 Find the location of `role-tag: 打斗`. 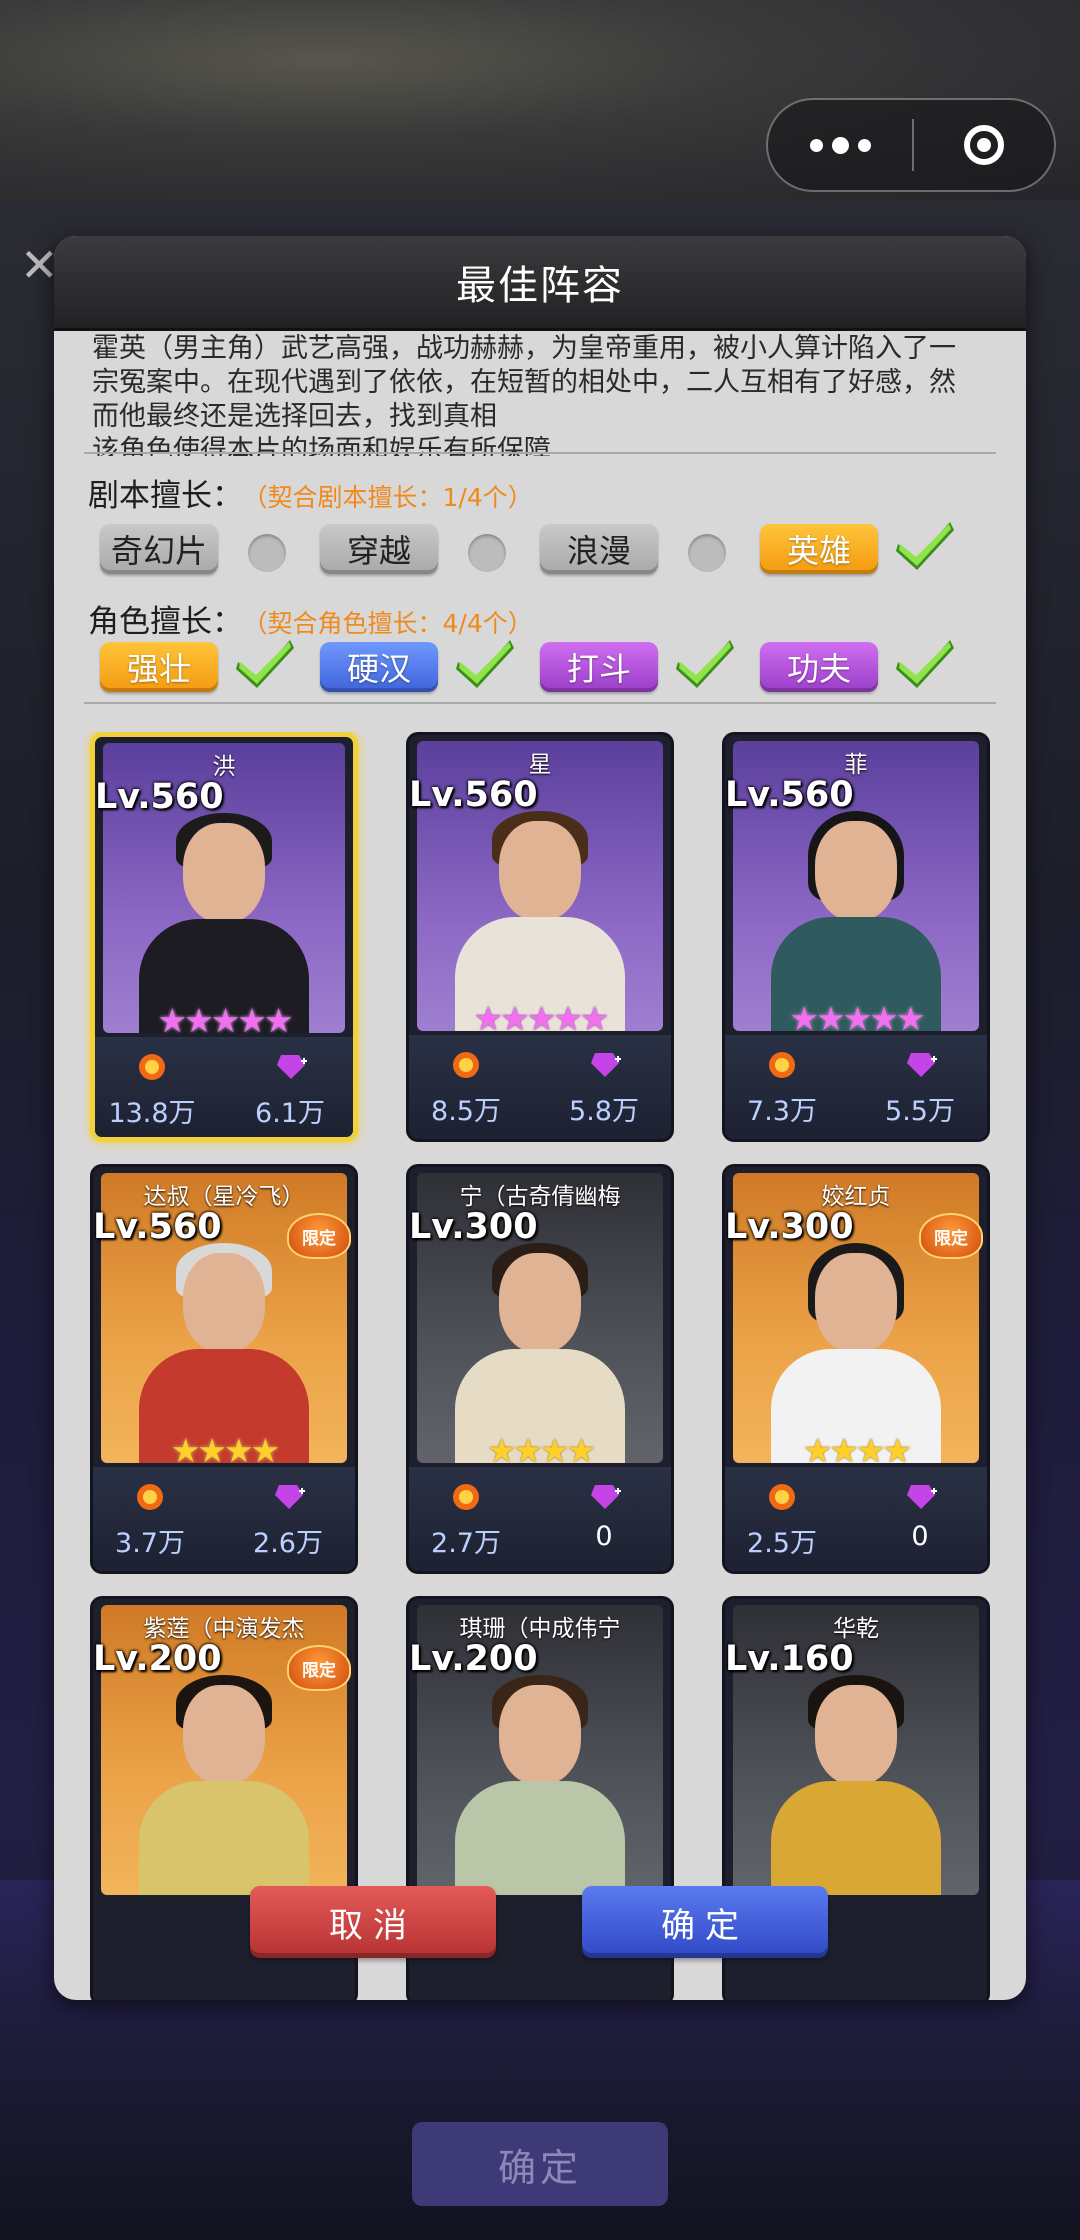

role-tag: 打斗 is located at coordinates (599, 667).